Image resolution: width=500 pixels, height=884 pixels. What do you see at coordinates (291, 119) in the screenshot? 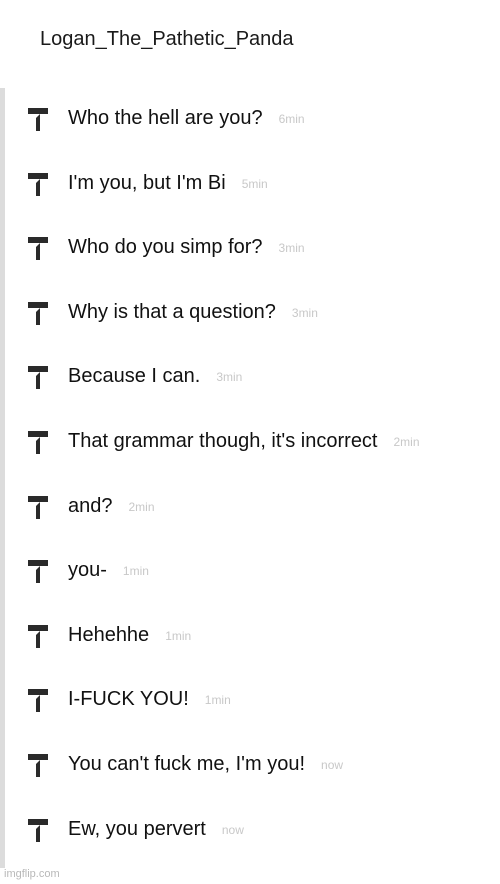
I see `comment-timestamp: 6min` at bounding box center [291, 119].